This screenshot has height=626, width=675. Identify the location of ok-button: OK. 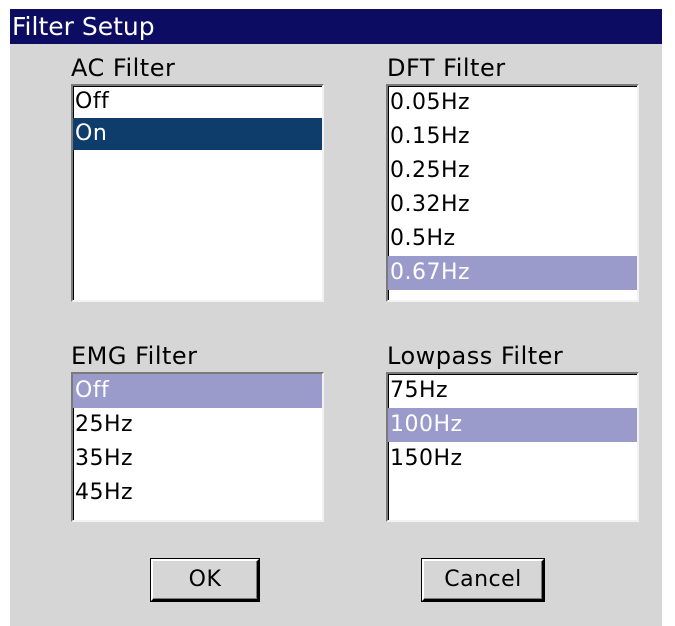
(205, 580).